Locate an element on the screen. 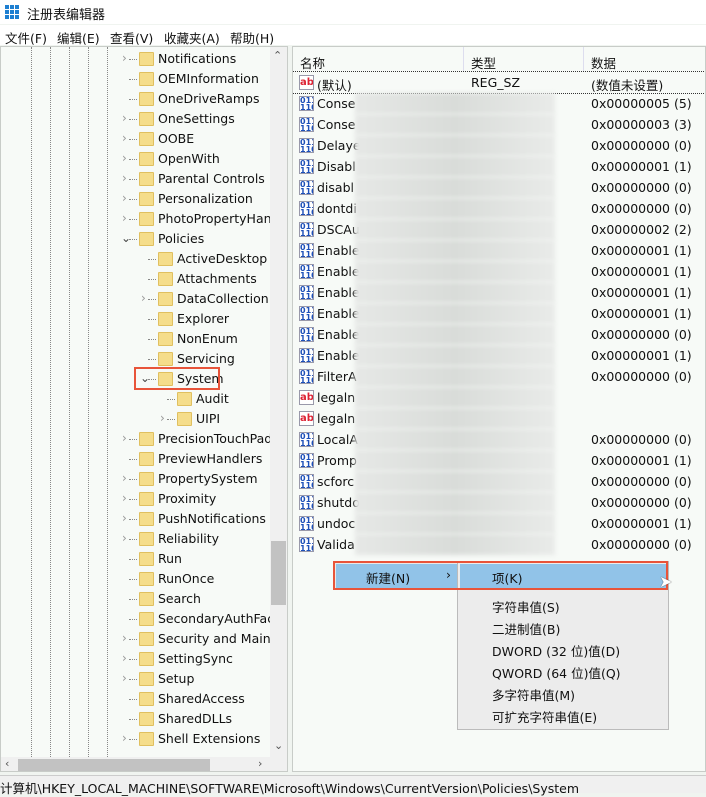 The width and height of the screenshot is (706, 797). tree-item: › Security and Mainte is located at coordinates (142, 639).